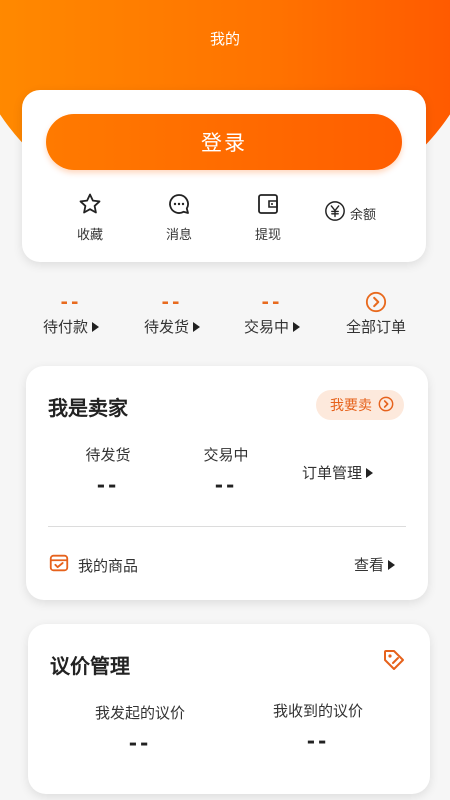 The image size is (450, 800). I want to click on seller-pending-shipment-label: 待发货, so click(108, 455).